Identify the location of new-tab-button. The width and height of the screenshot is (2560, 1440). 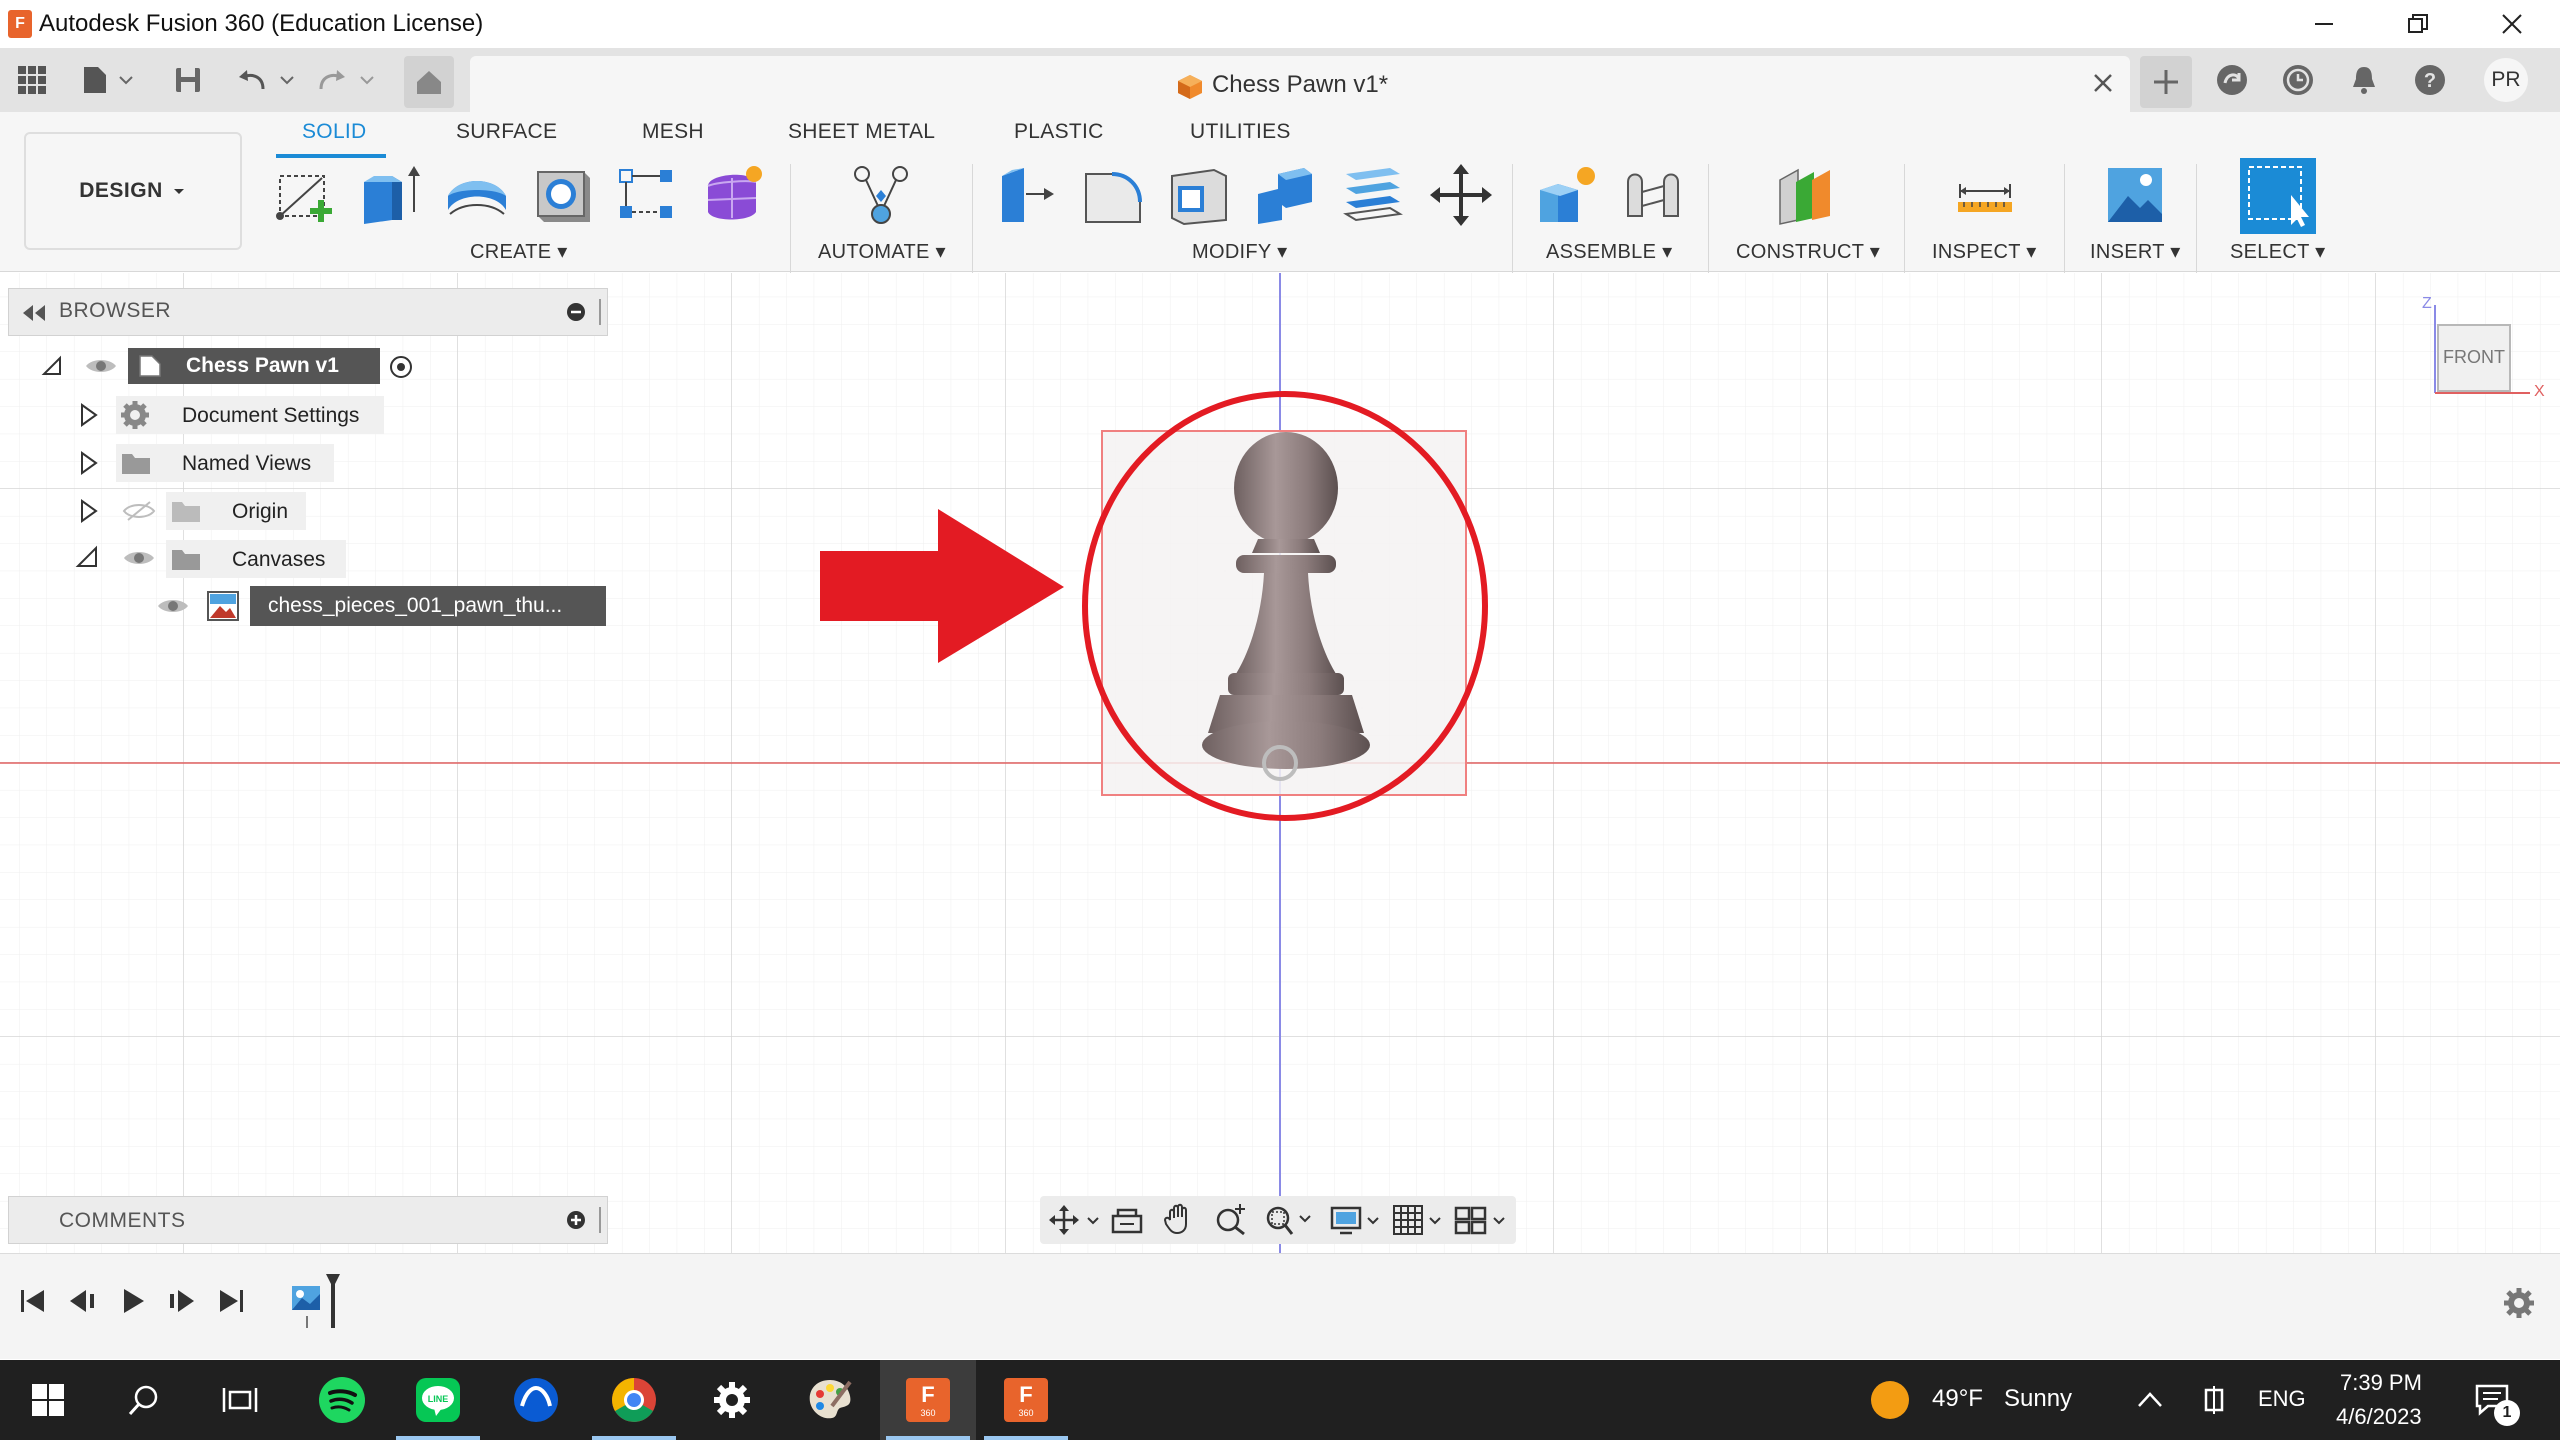
(2166, 82).